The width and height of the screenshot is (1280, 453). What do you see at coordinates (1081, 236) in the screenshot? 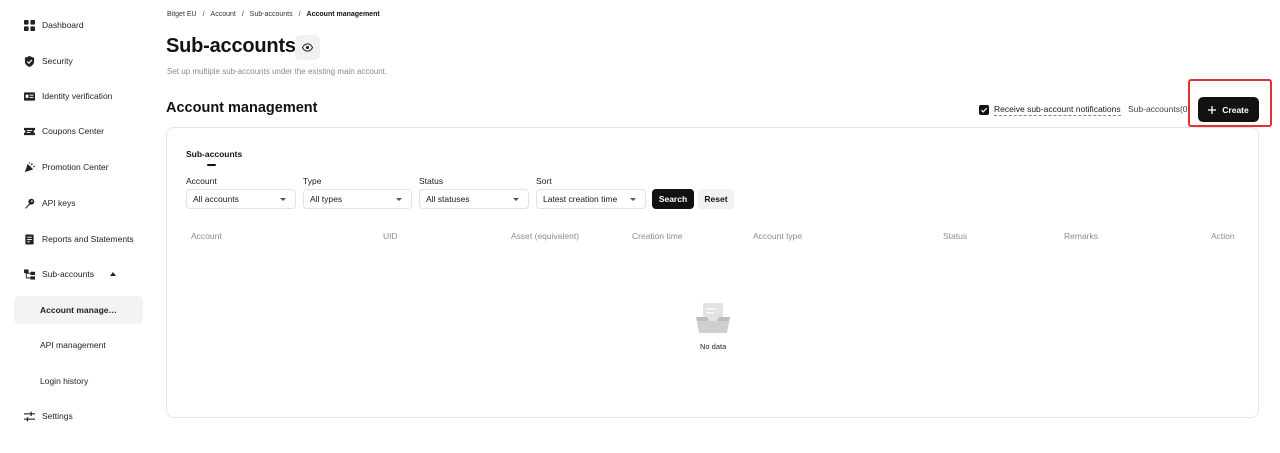
I see `column-header-remarks: Remarks` at bounding box center [1081, 236].